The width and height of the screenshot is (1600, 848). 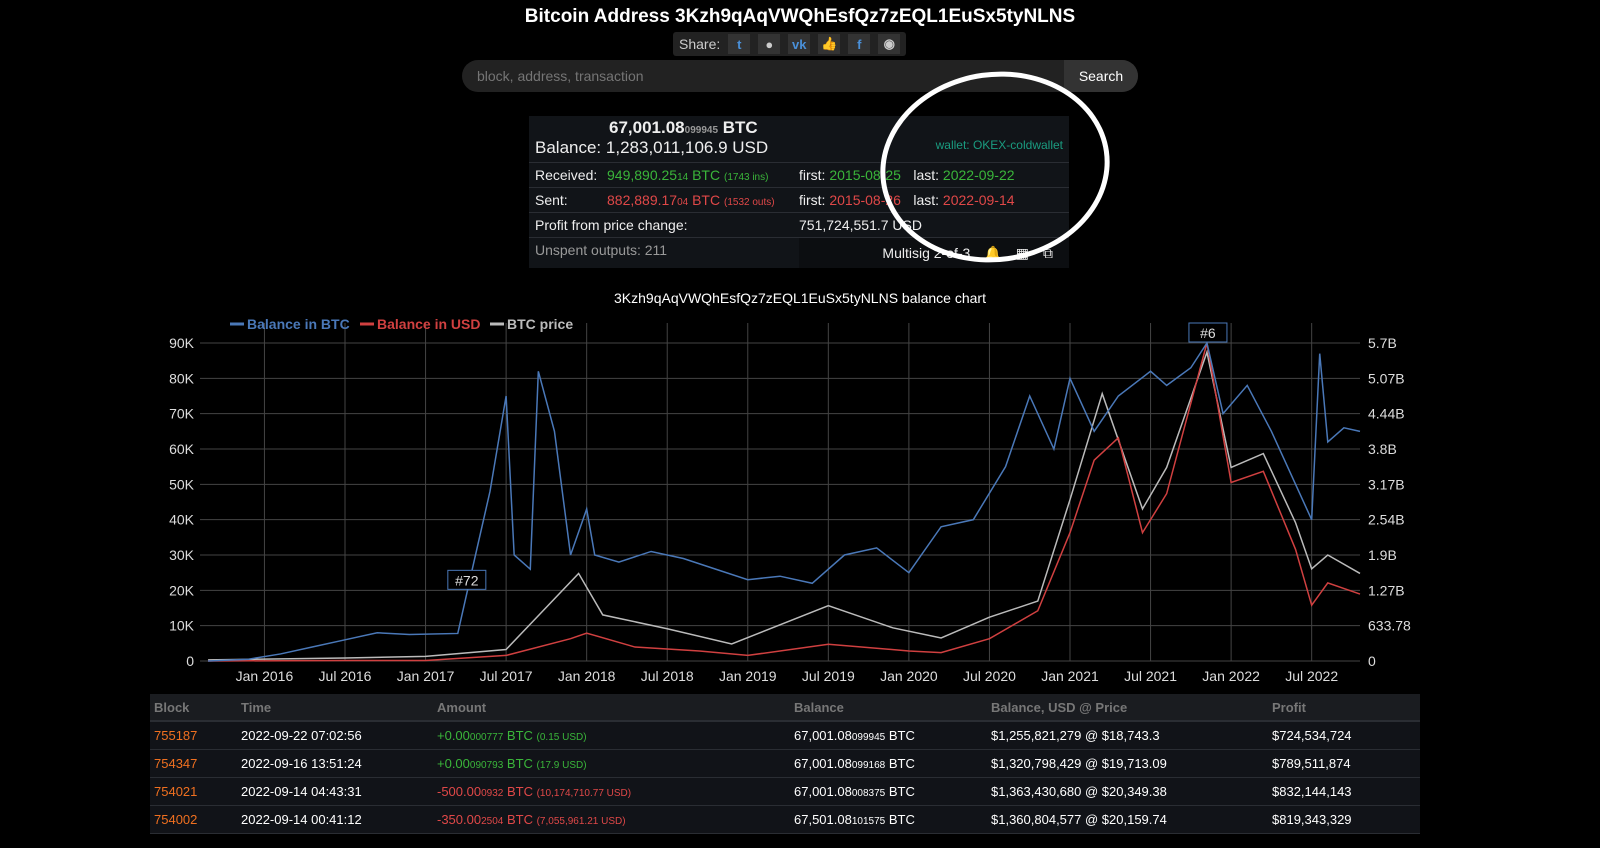 What do you see at coordinates (1386, 590) in the screenshot?
I see `y-right-tick: 1.27B` at bounding box center [1386, 590].